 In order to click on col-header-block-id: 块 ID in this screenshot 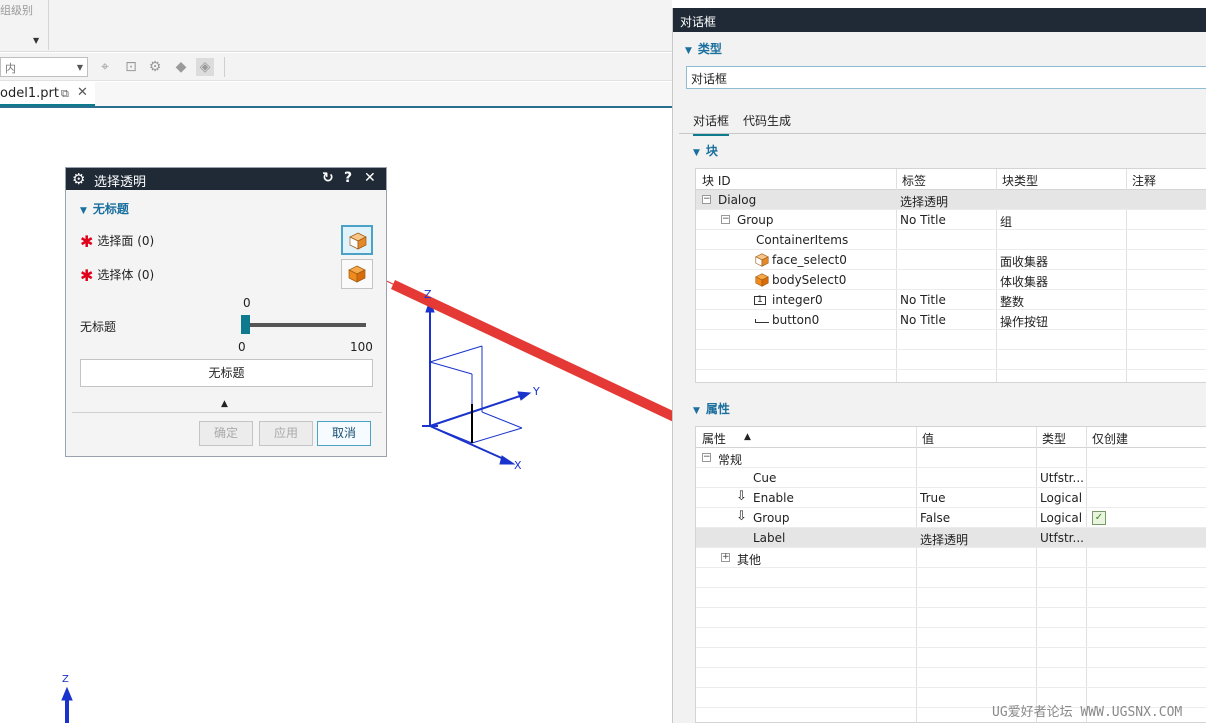, I will do `click(716, 180)`.